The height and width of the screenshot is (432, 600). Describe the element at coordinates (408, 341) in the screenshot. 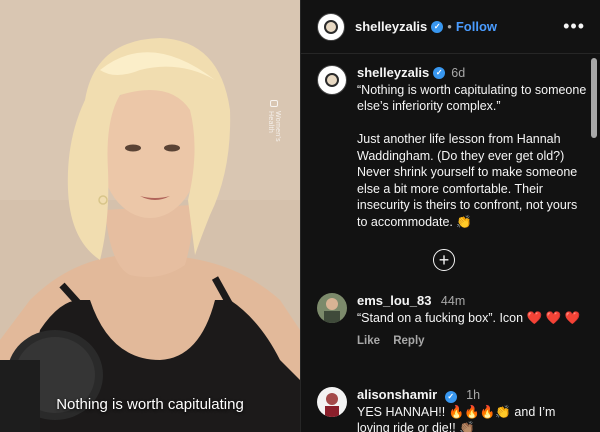

I see `reply-button: Reply` at that location.